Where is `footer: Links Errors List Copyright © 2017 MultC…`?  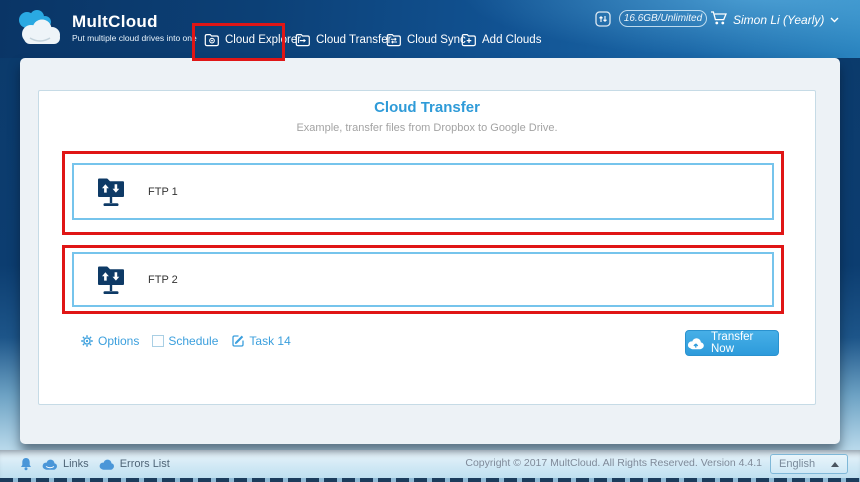
footer: Links Errors List Copyright © 2017 MultC… is located at coordinates (430, 464).